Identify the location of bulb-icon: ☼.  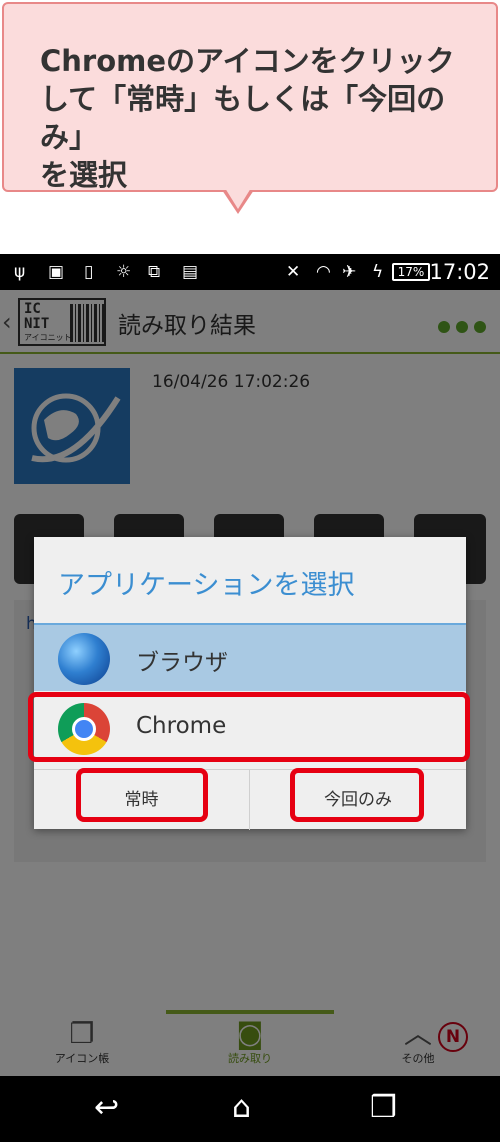
(124, 272).